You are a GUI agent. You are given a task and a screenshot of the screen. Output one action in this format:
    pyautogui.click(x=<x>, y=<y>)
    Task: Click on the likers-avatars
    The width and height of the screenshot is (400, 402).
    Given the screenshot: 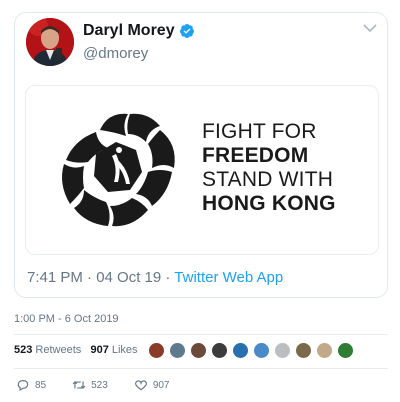 What is the action you would take?
    pyautogui.click(x=251, y=350)
    